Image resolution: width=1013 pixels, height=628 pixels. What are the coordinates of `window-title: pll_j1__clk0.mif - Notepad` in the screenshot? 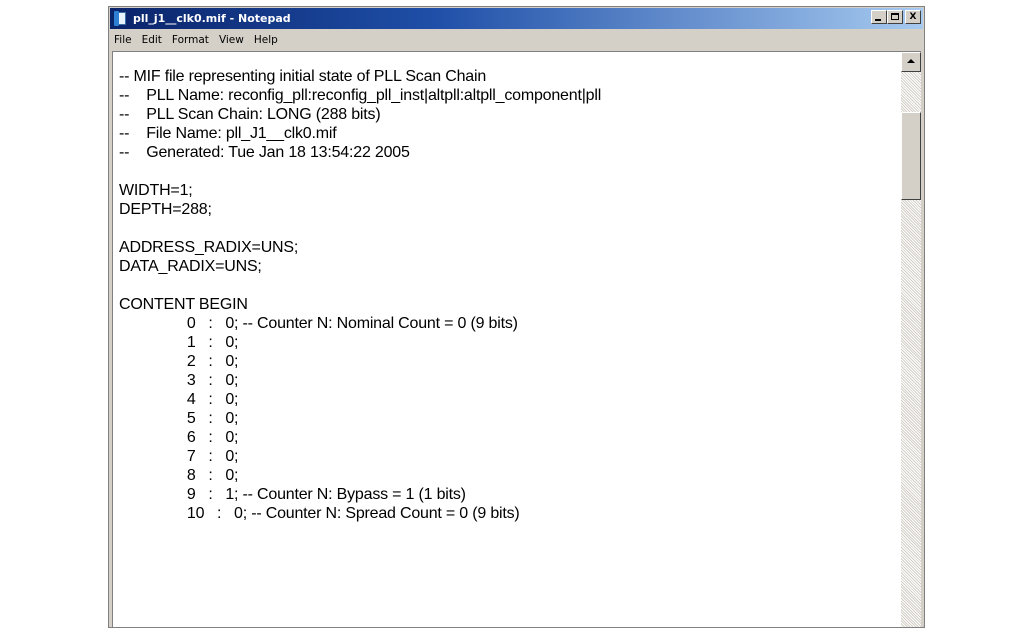 It's located at (212, 18).